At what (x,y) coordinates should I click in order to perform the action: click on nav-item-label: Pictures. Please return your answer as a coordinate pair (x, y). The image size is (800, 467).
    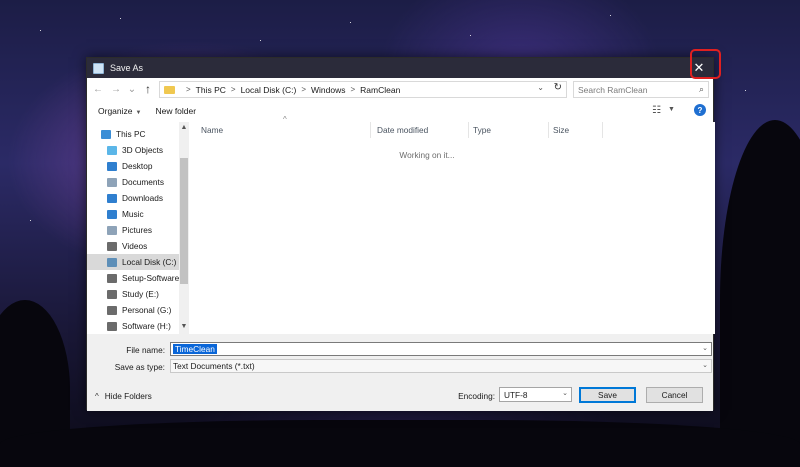
    Looking at the image, I should click on (137, 230).